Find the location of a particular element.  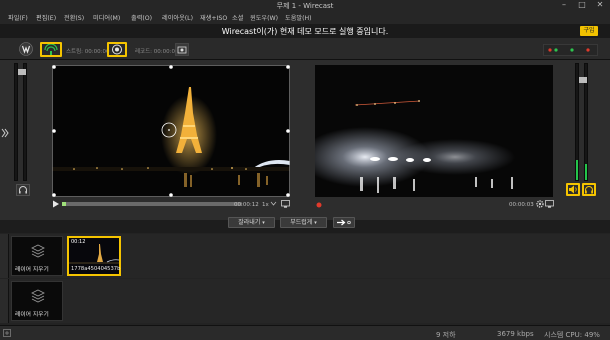

demo-banner: Wirecast이(가) 현재 데모 모드로 실행 중입니다. is located at coordinates (305, 31).